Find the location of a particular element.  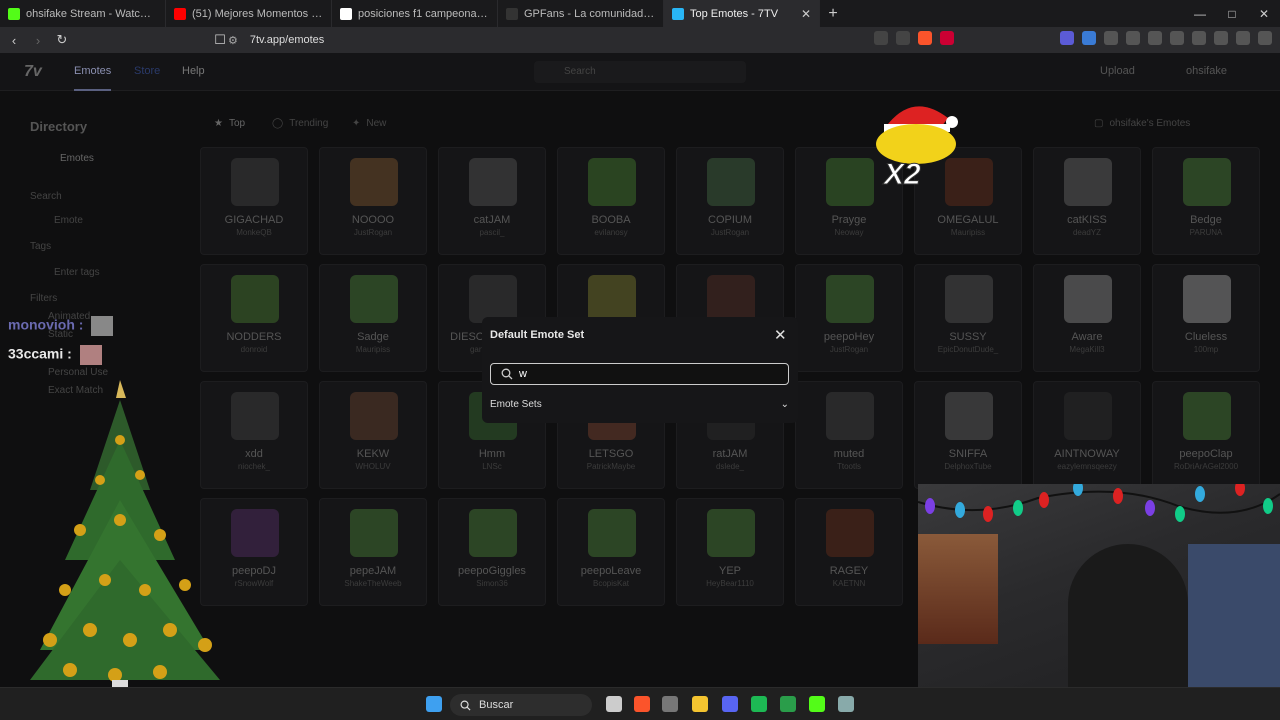

rewards-icon is located at coordinates (947, 38).